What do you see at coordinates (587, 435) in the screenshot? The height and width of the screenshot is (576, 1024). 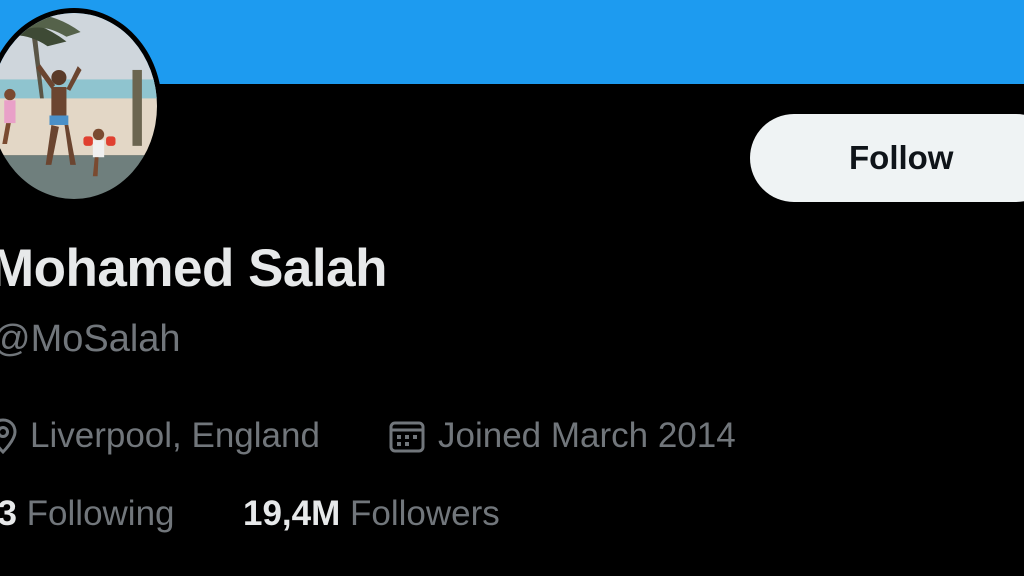 I see `joined-text: Joined March 2014` at bounding box center [587, 435].